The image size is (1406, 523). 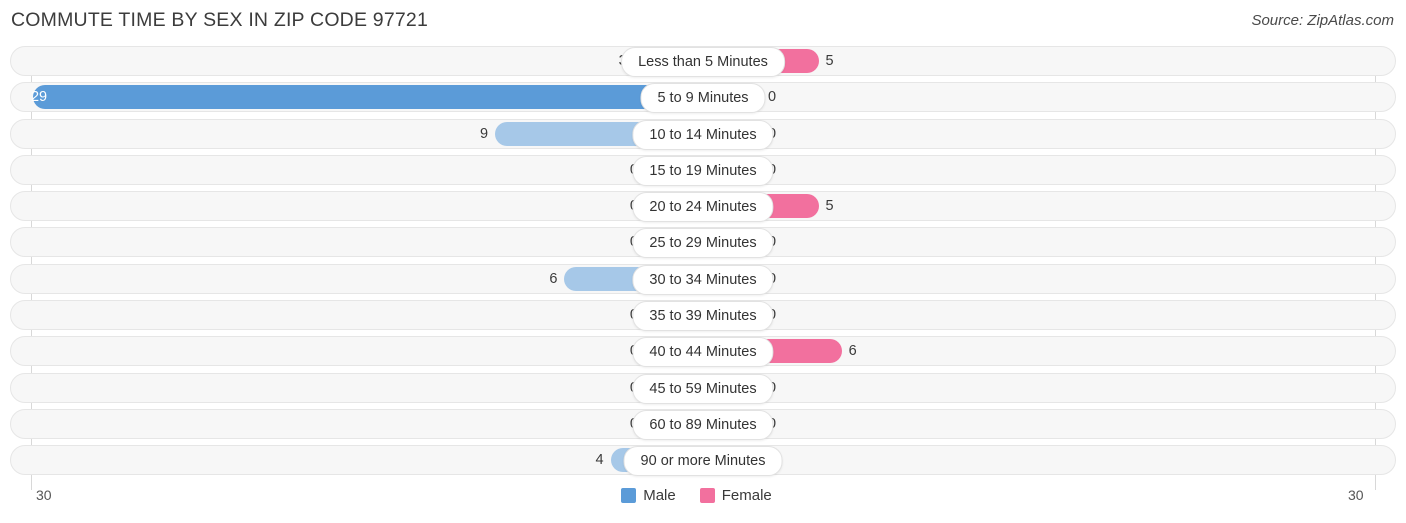 I want to click on category-label: 45 to 59 Minutes, so click(x=703, y=388).